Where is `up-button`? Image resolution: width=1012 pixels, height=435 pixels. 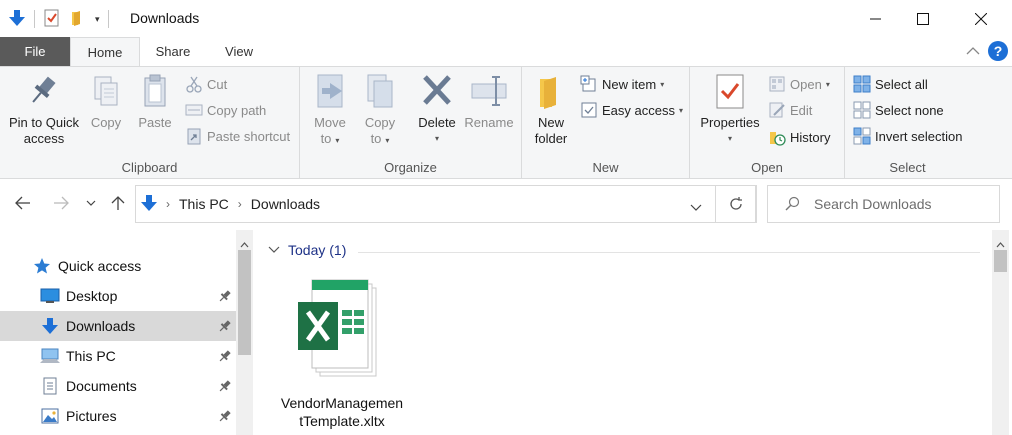
up-button is located at coordinates (118, 203).